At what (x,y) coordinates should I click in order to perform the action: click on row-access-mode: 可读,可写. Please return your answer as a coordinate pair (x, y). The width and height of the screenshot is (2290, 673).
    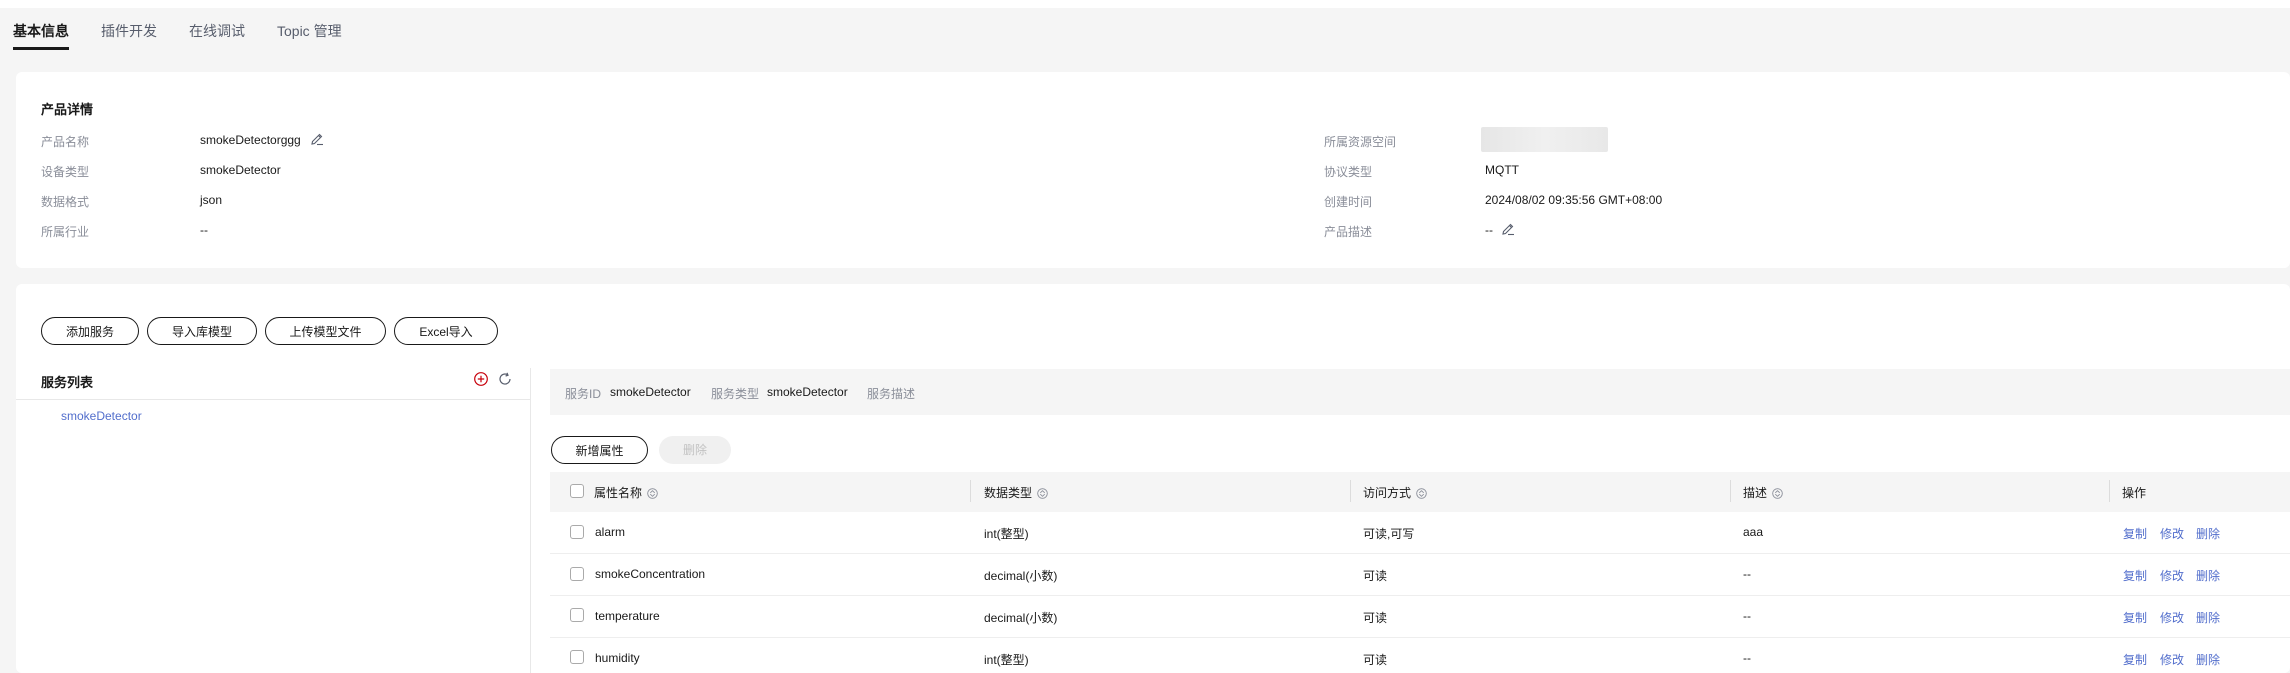
    Looking at the image, I should click on (1389, 534).